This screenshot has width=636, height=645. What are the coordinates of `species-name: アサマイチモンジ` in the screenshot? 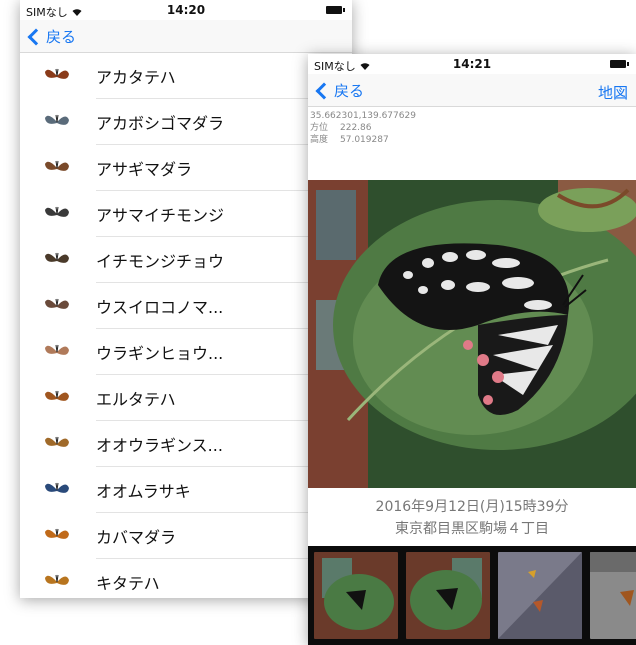 It's located at (160, 215).